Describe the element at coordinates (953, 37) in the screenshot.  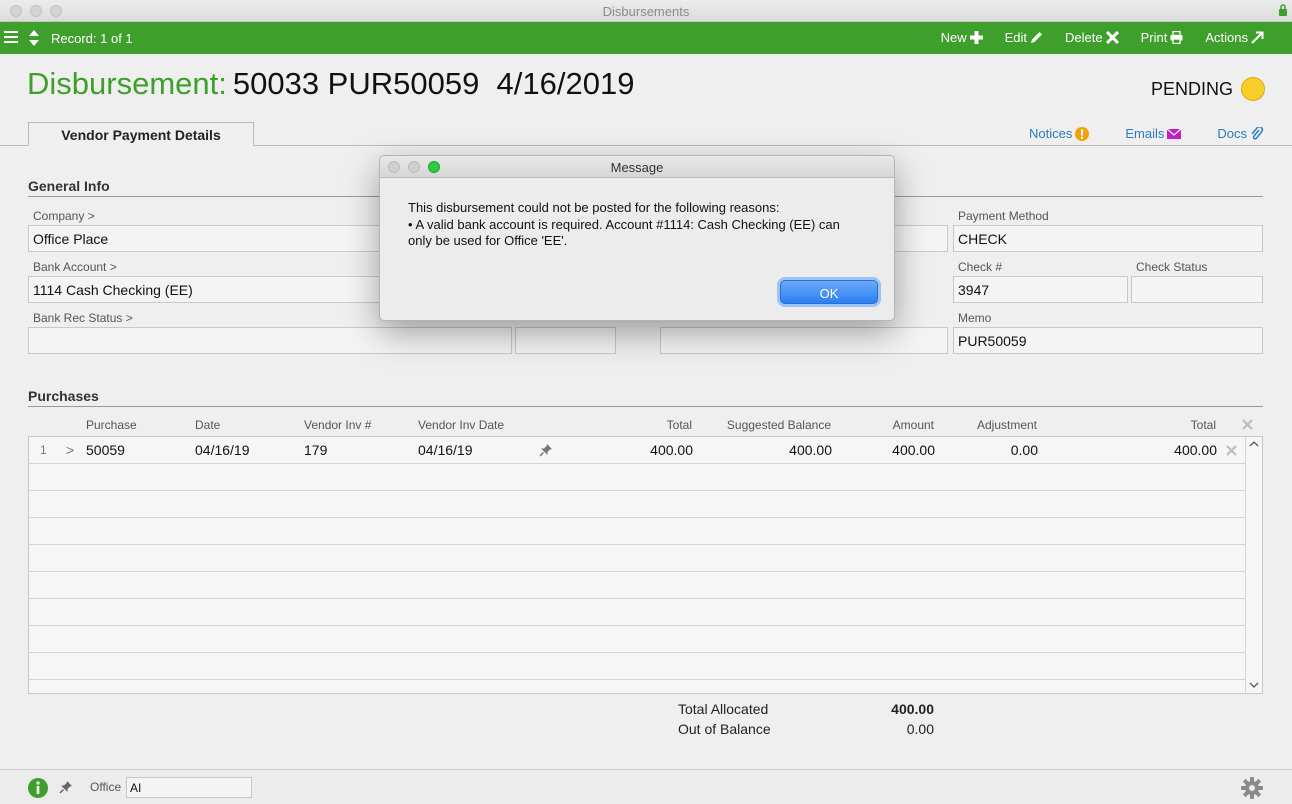
I see `new-button-label: New` at that location.